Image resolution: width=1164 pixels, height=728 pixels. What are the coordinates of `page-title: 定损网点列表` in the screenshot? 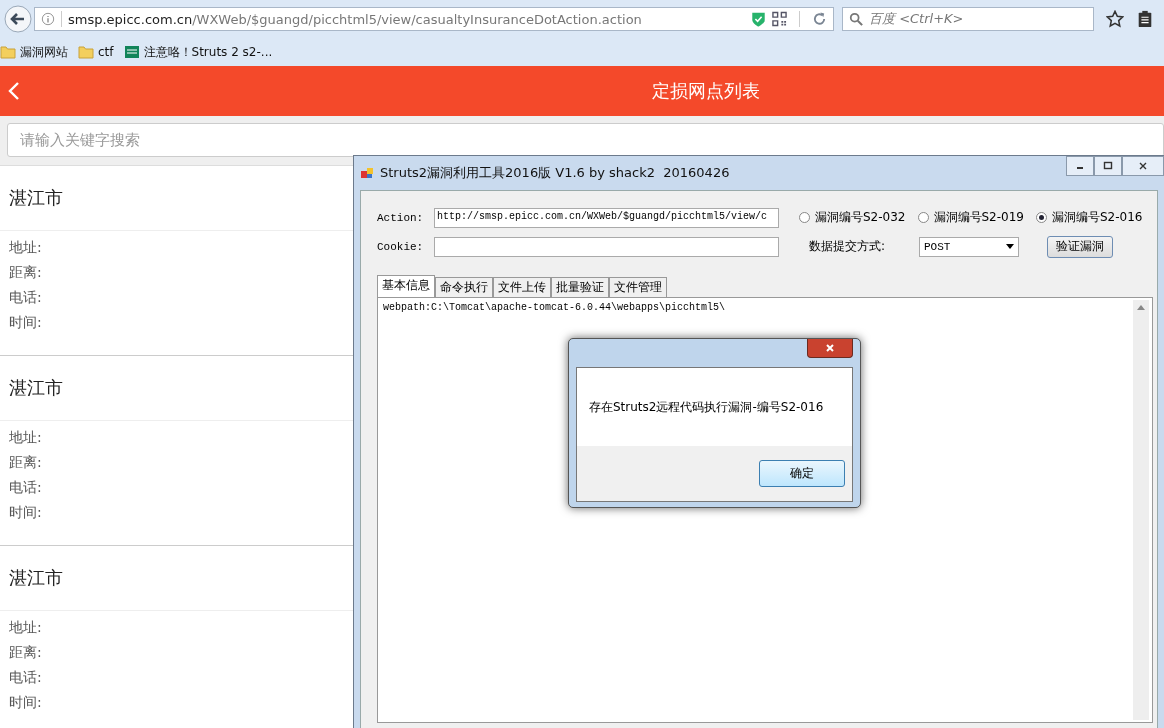 It's located at (706, 91).